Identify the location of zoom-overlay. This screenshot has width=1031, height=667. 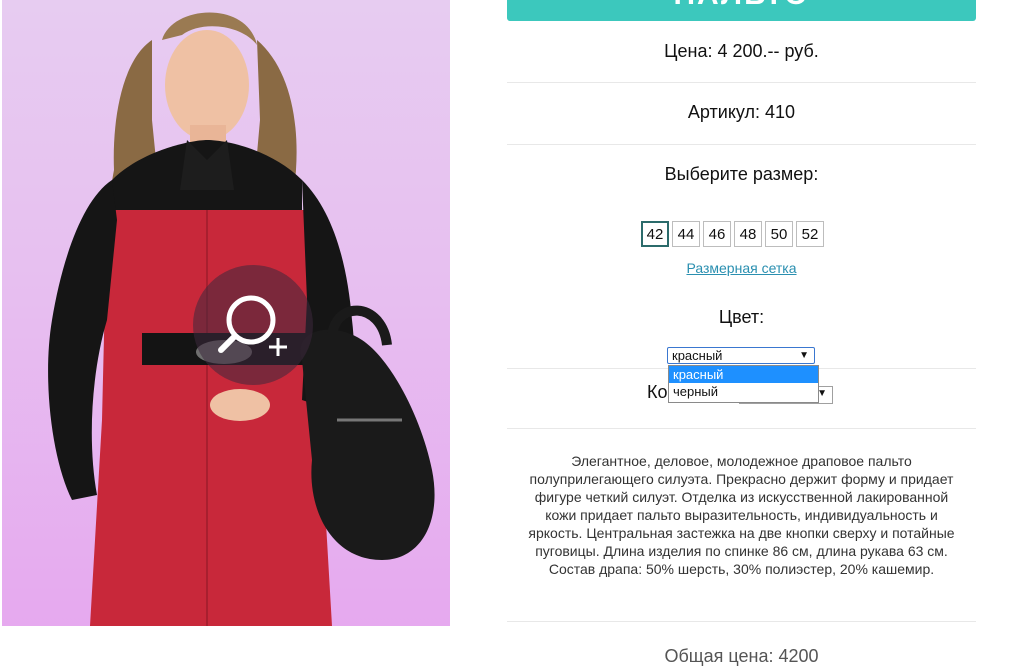
(253, 325).